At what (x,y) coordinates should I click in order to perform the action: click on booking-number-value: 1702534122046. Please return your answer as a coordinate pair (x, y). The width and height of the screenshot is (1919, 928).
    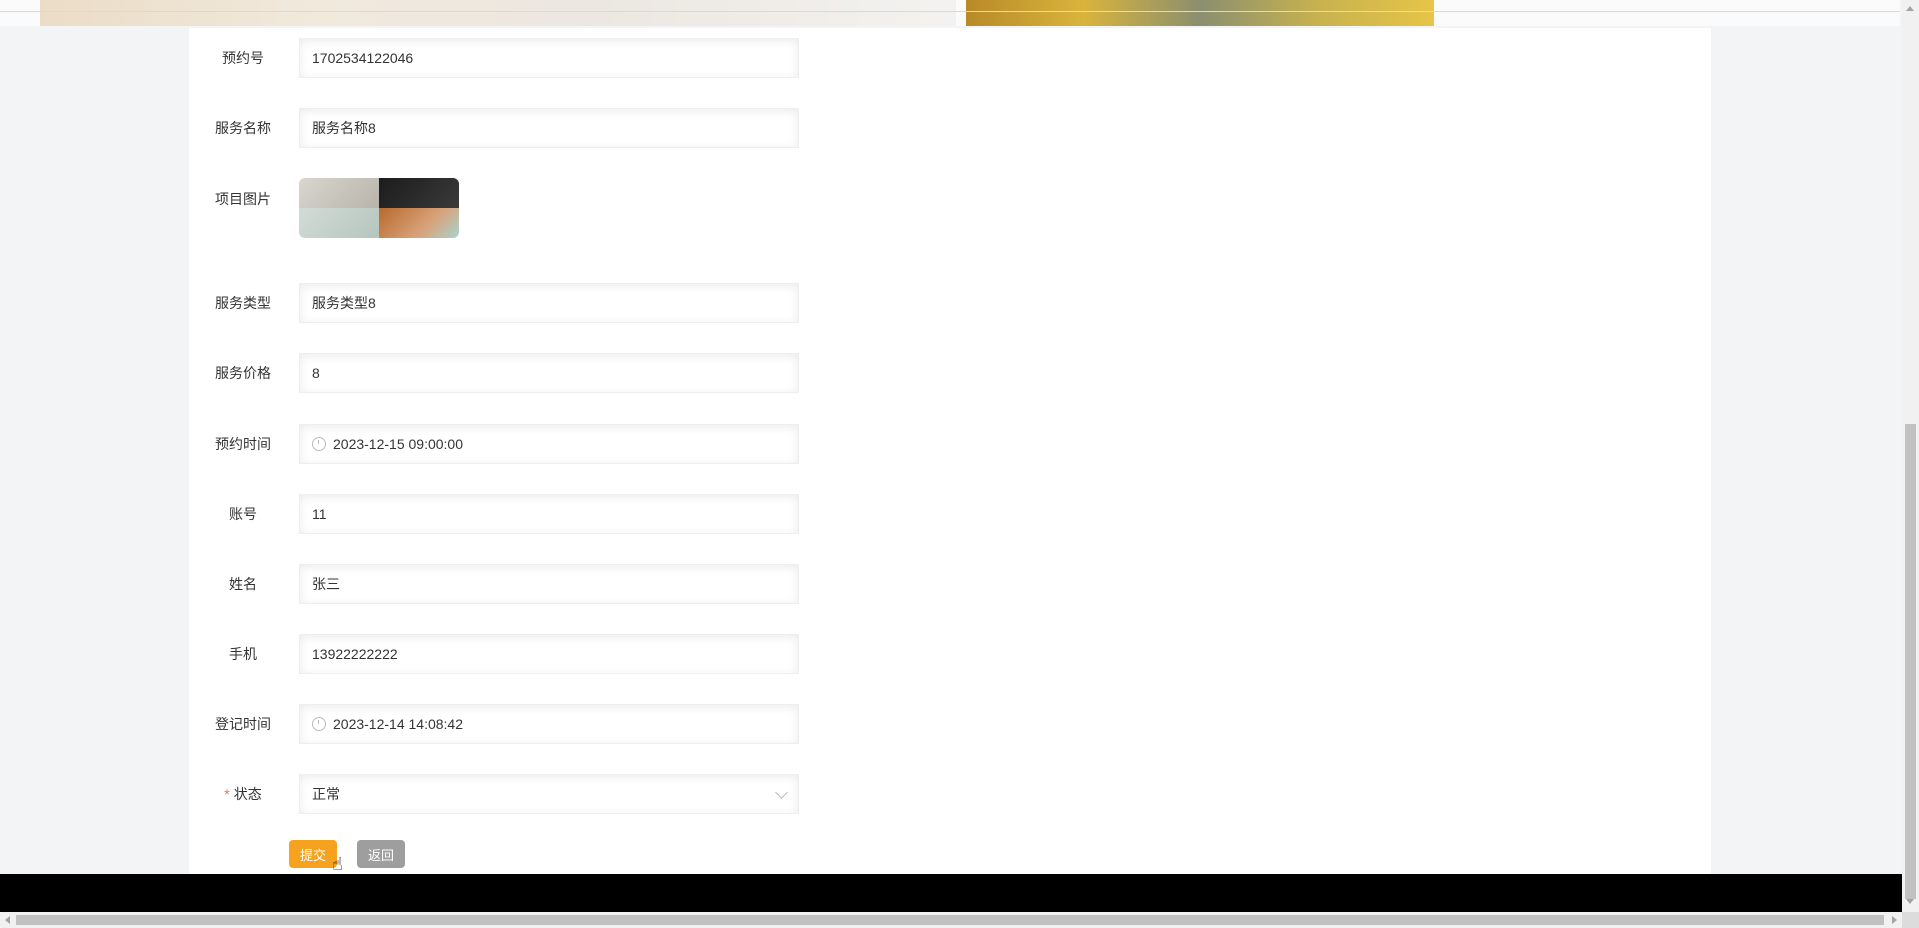
    Looking at the image, I should click on (363, 58).